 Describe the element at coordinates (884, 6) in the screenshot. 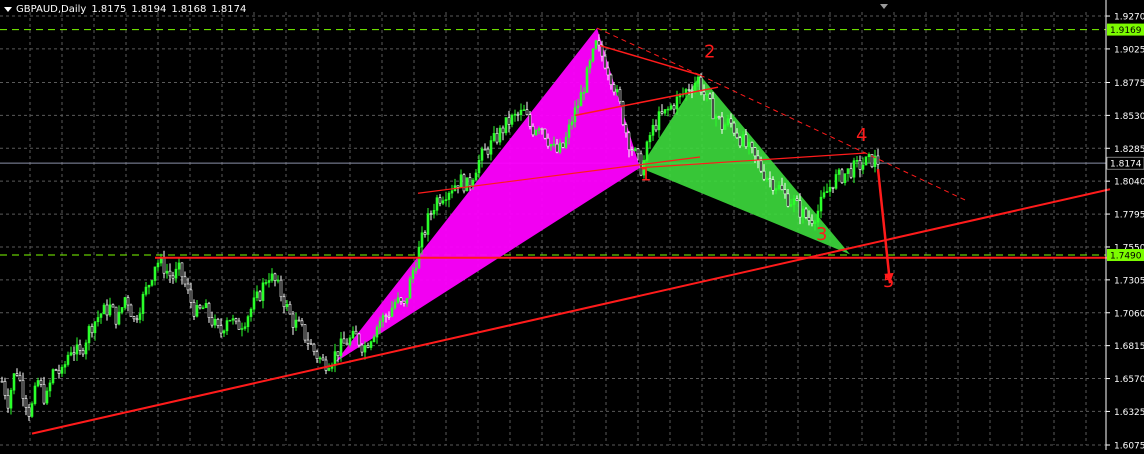

I see `scroll-marker-icon` at that location.